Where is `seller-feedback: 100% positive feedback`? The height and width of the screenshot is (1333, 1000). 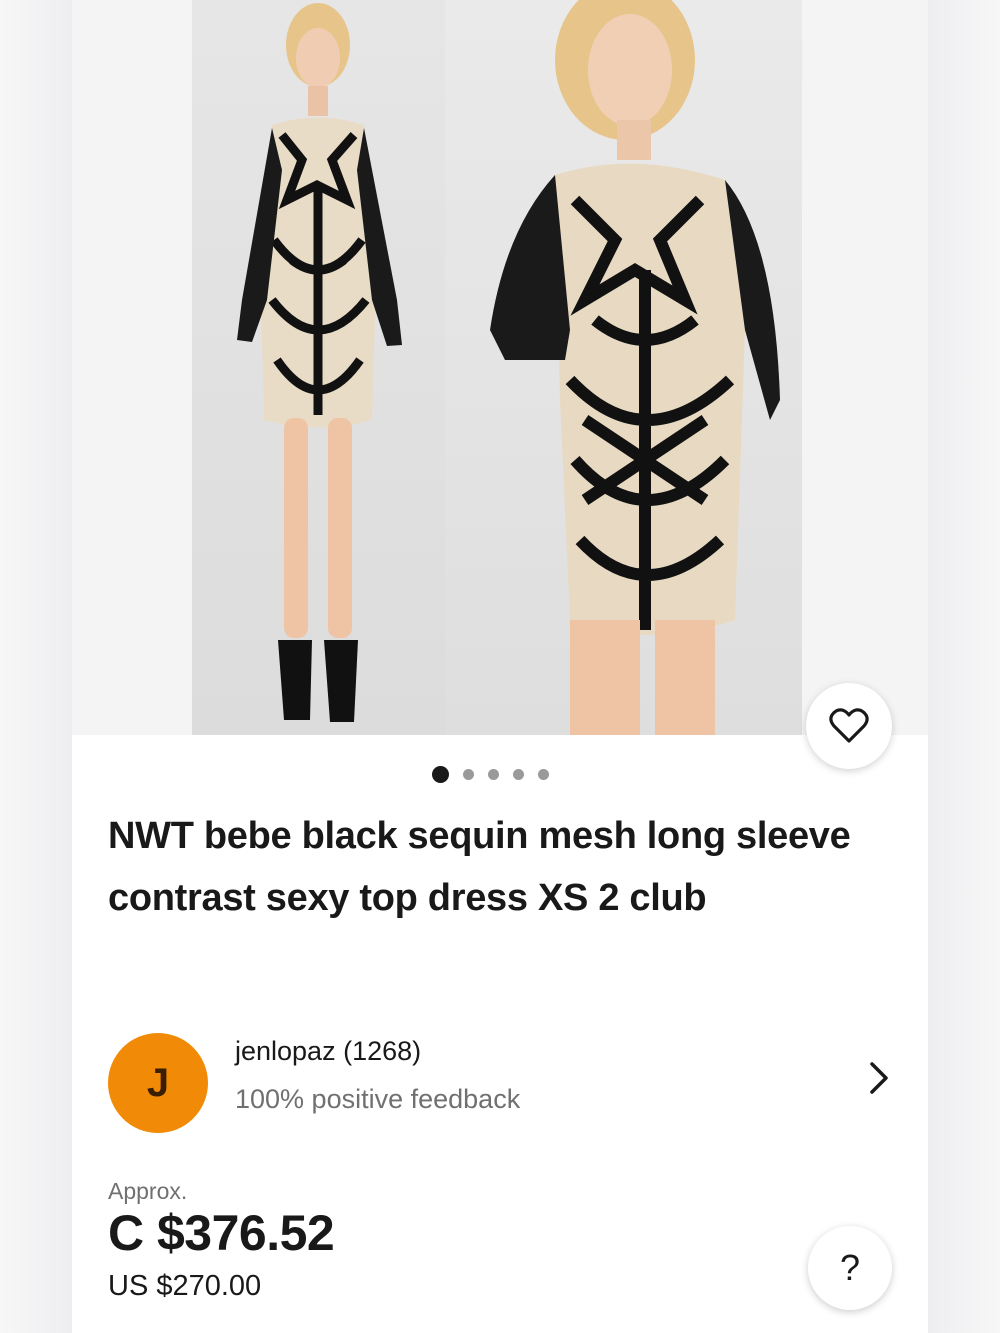
seller-feedback: 100% positive feedback is located at coordinates (378, 1099).